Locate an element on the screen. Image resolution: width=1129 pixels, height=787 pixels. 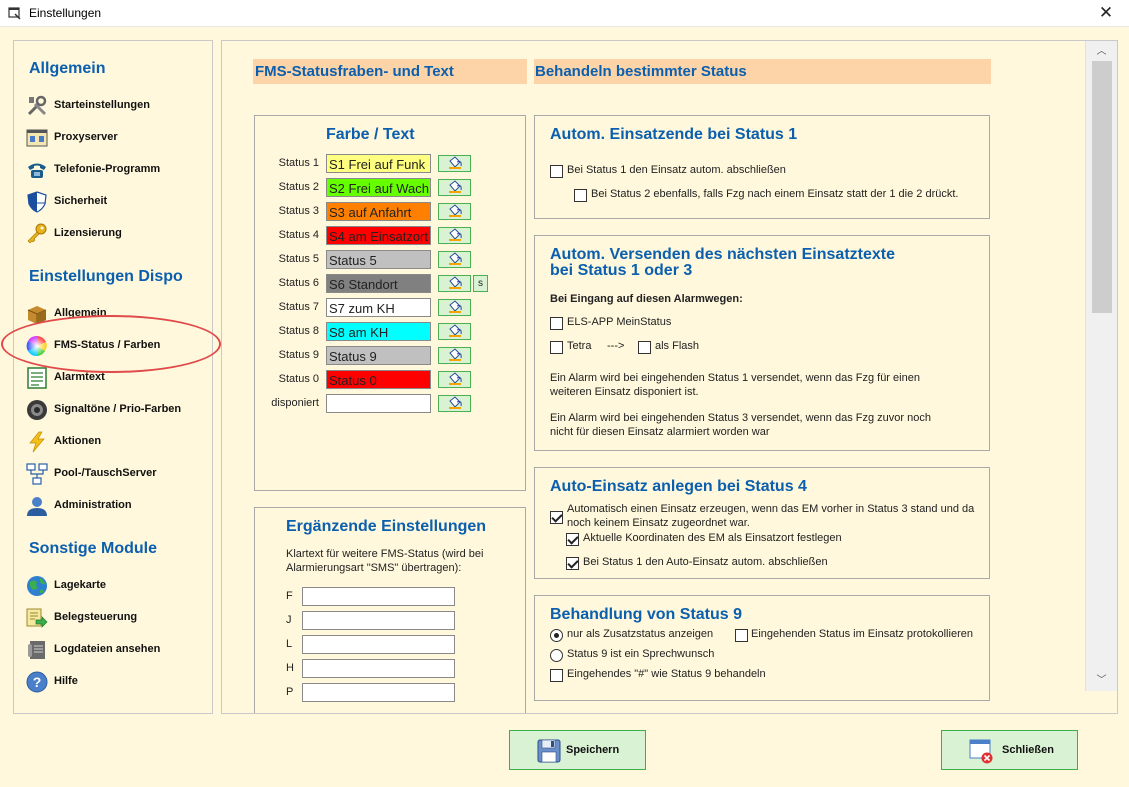
nav-item-starteinstellungen: Starteinstellungen is located at coordinates (115, 106).